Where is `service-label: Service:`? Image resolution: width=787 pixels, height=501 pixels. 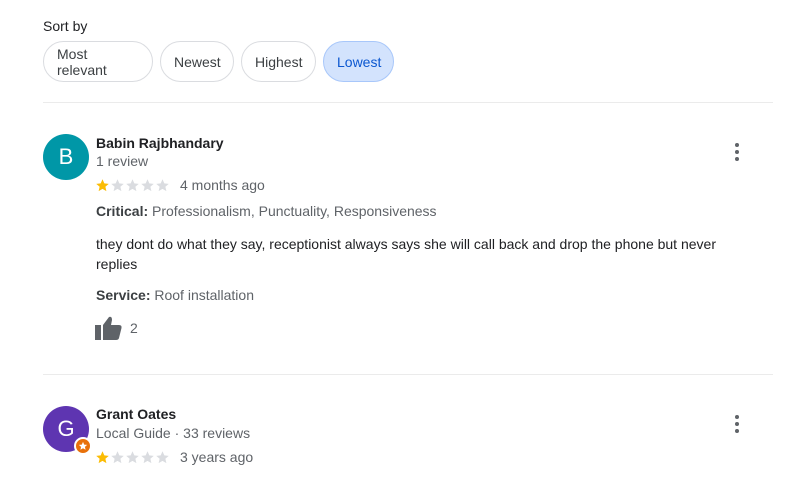 service-label: Service: is located at coordinates (123, 295).